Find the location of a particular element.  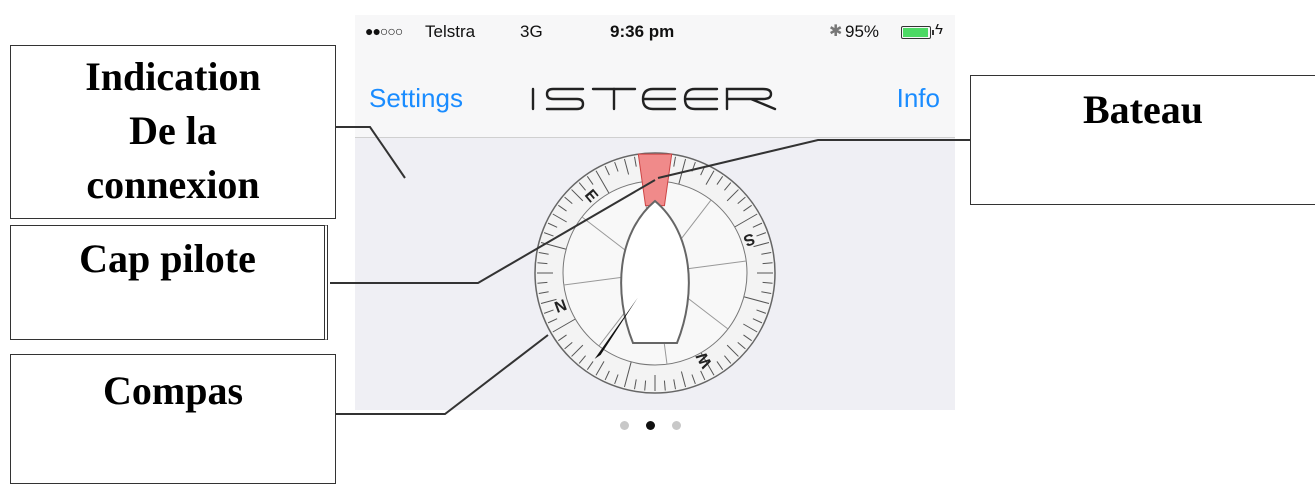

callout-connexion-label: Indication De la connexion is located at coordinates (173, 130).